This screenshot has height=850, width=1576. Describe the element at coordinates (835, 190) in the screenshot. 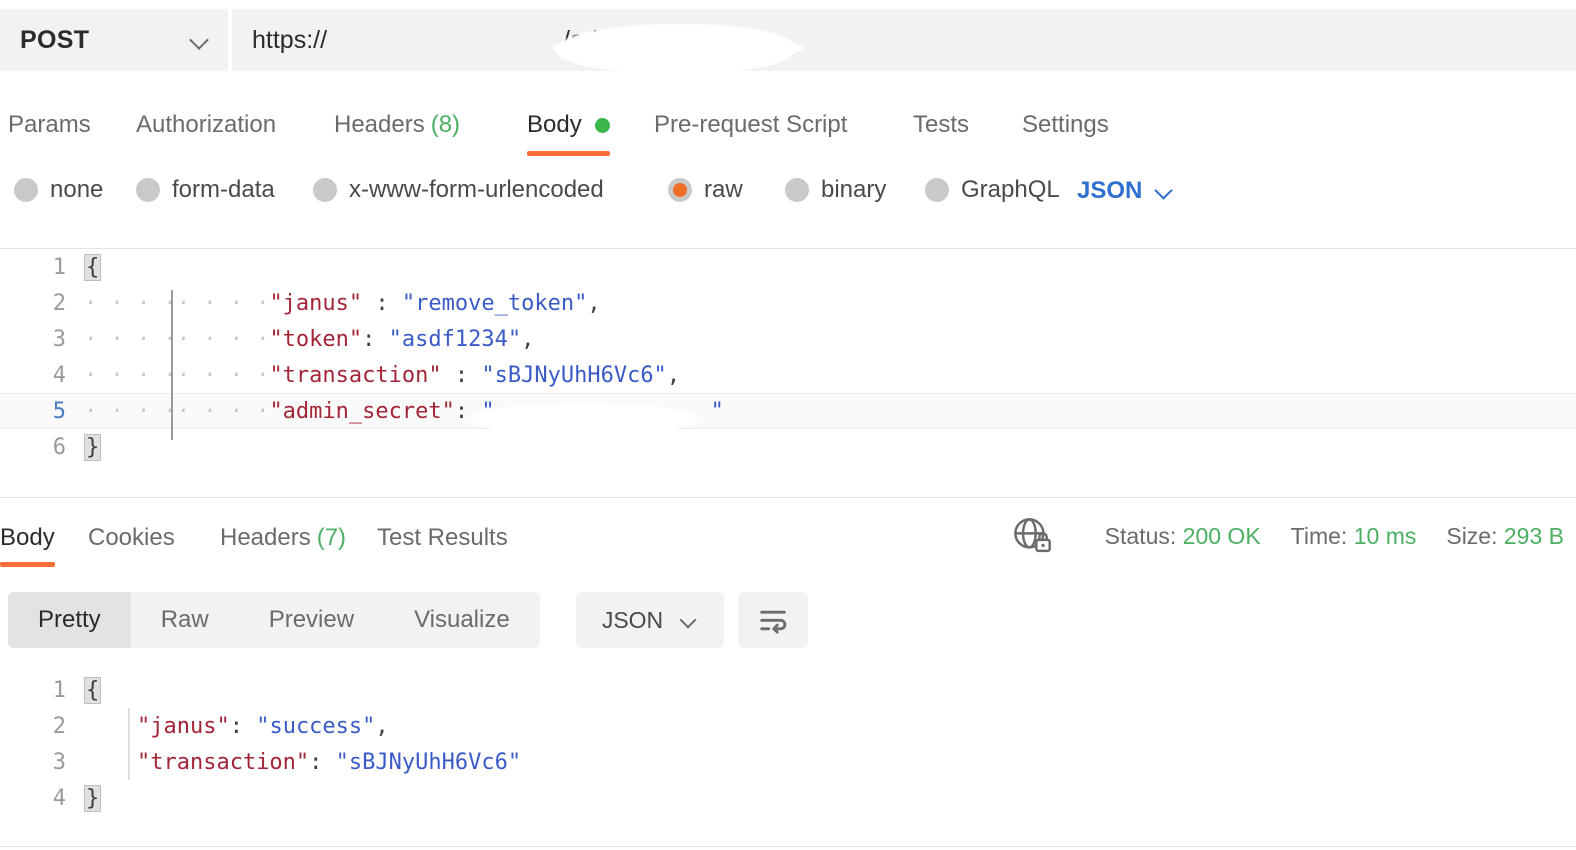

I see `radio-binary: binary` at that location.